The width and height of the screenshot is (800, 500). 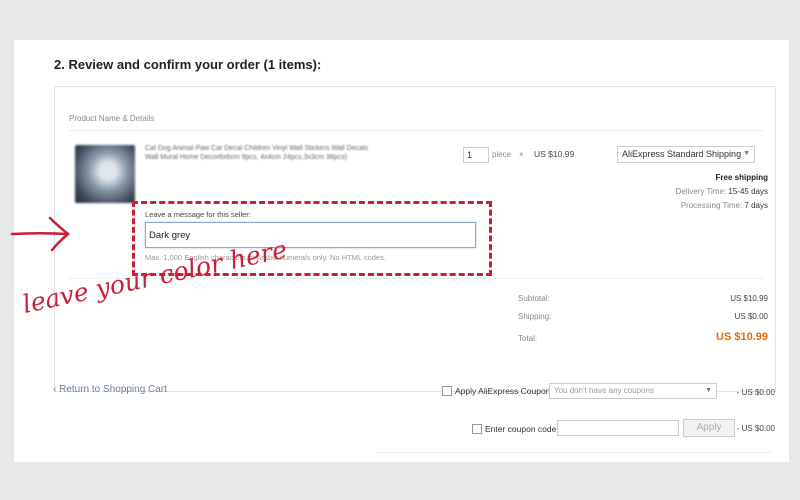 I want to click on subtotal-label: Subtotal:, so click(x=534, y=298).